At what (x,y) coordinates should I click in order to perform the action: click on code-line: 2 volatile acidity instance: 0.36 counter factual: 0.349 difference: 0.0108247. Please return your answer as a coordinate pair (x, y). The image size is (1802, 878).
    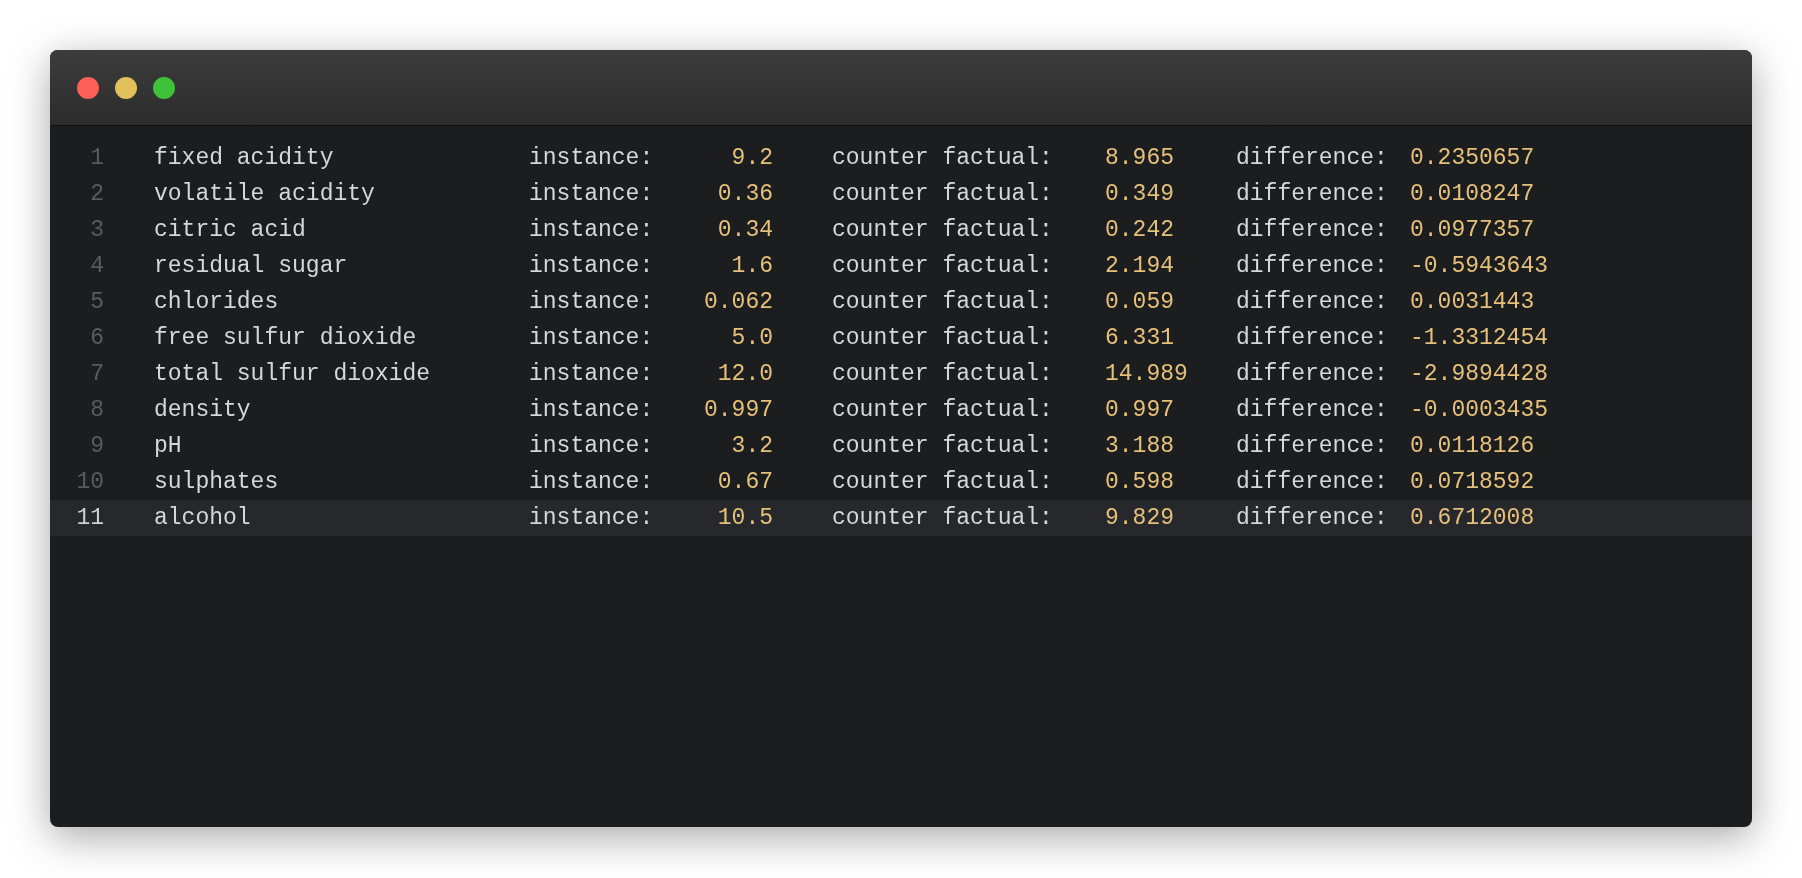
    Looking at the image, I should click on (901, 194).